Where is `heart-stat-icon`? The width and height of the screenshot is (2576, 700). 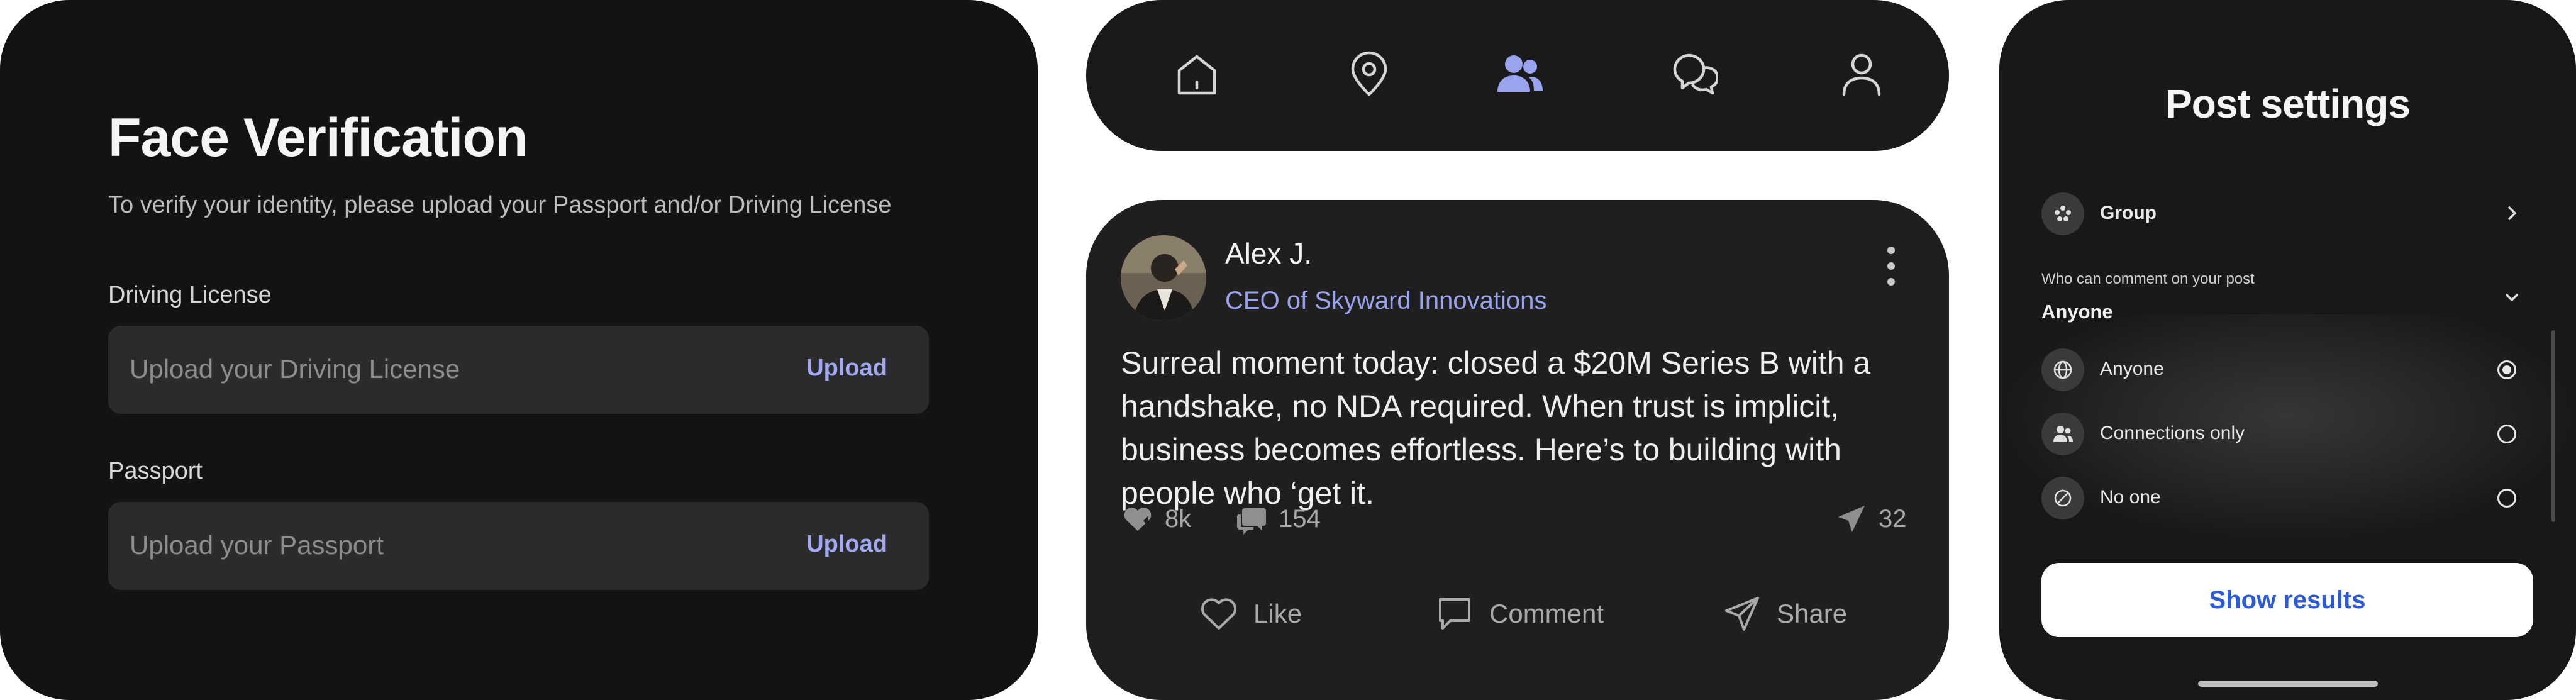
heart-stat-icon is located at coordinates (1138, 519).